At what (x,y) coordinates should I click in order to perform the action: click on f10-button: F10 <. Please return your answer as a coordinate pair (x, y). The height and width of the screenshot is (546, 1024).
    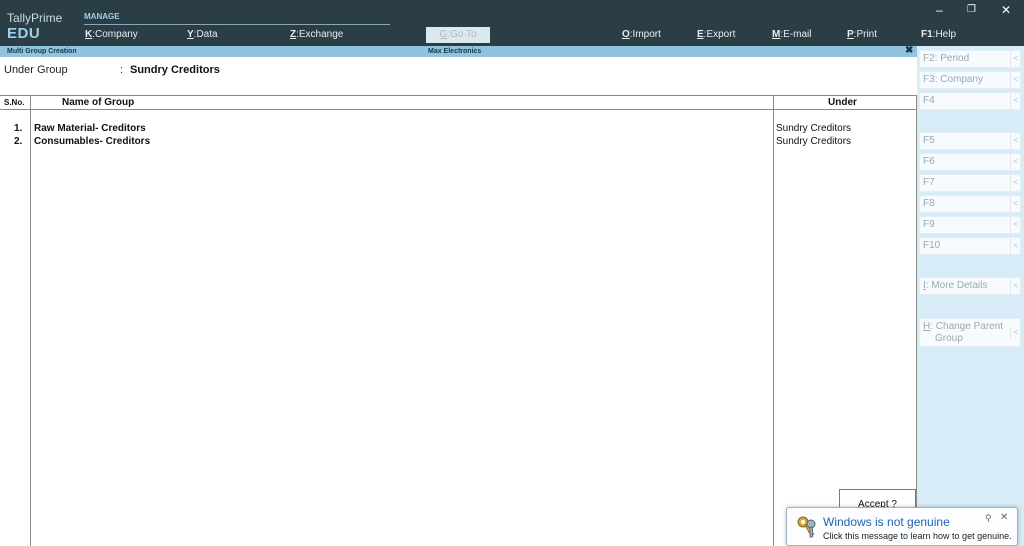
    Looking at the image, I should click on (970, 246).